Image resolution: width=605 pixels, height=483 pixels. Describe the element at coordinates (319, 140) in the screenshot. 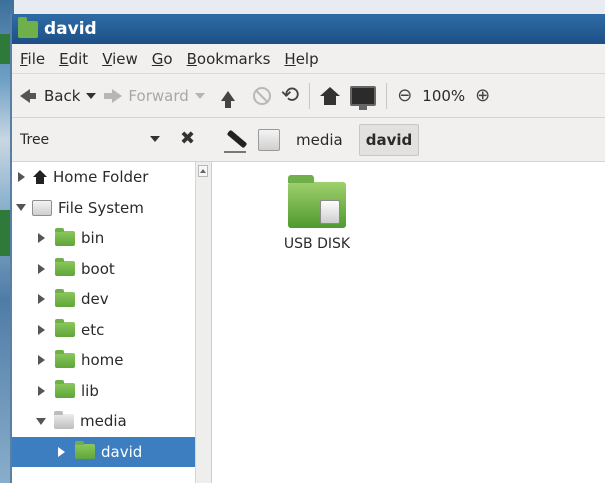

I see `breadcrumb-media: media` at that location.